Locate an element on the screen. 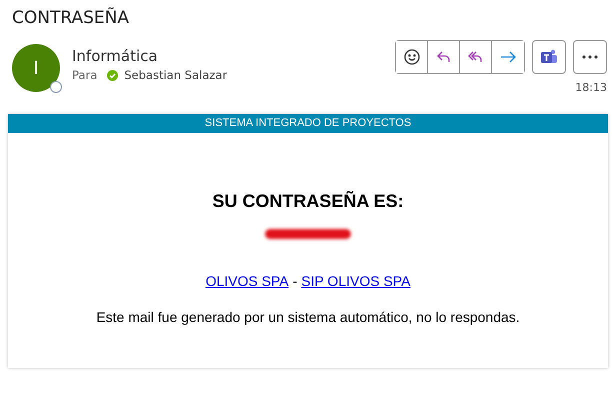  email-subject: CONTRASEÑA is located at coordinates (70, 18).